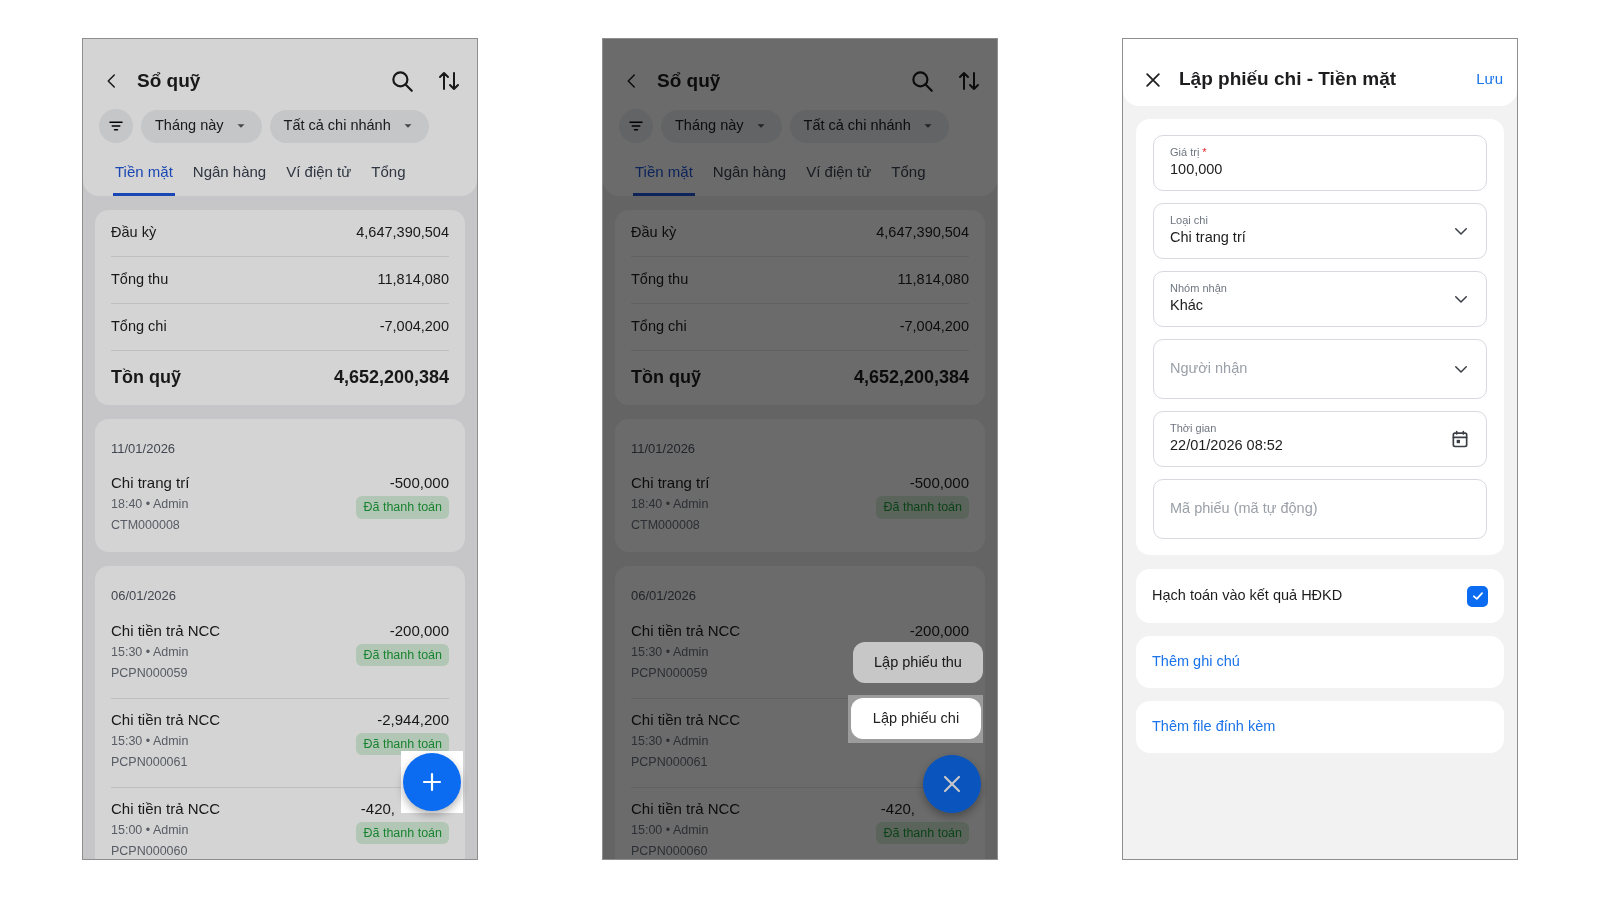 Image resolution: width=1600 pixels, height=900 pixels. What do you see at coordinates (1307, 238) in the screenshot?
I see `value-input: Chi trang trí` at bounding box center [1307, 238].